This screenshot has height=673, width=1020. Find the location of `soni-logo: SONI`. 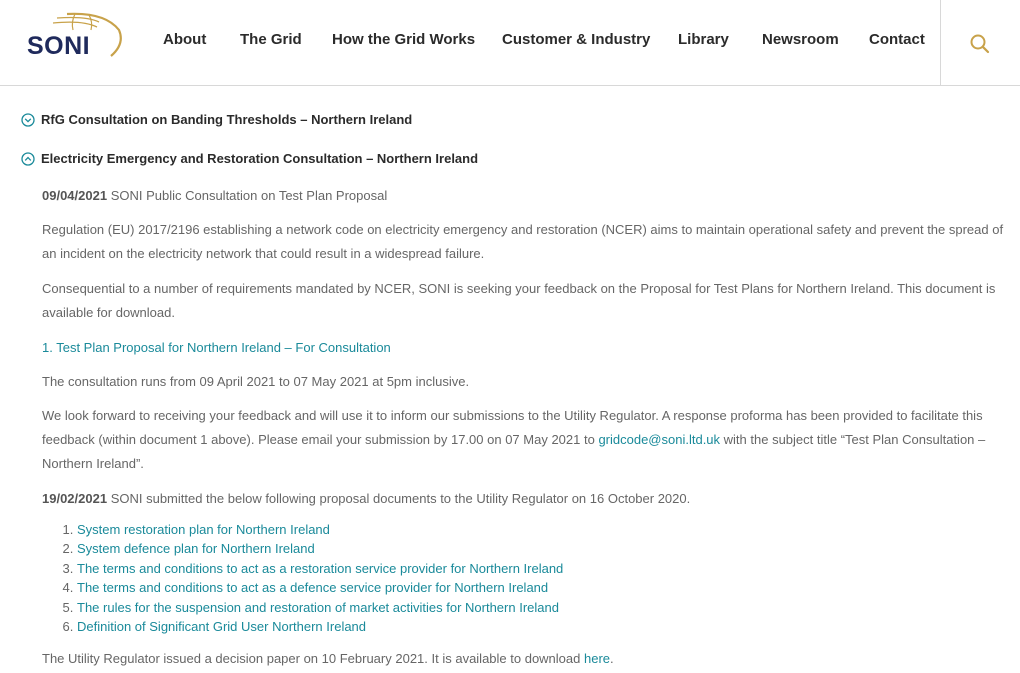

soni-logo: SONI is located at coordinates (74, 36).